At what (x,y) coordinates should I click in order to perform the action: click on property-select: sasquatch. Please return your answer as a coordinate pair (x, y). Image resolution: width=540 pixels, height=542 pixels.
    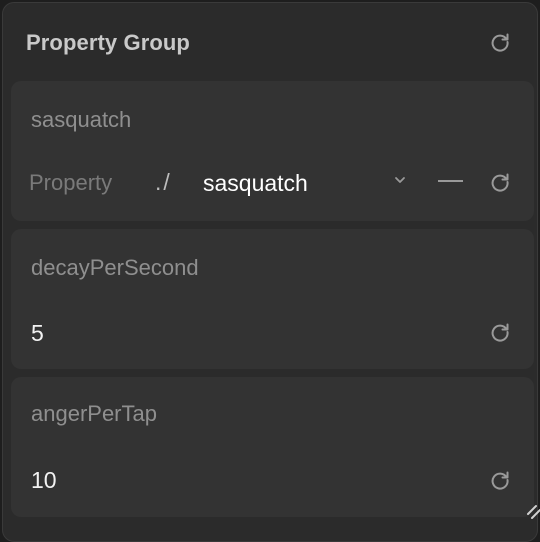
    Looking at the image, I should click on (305, 181).